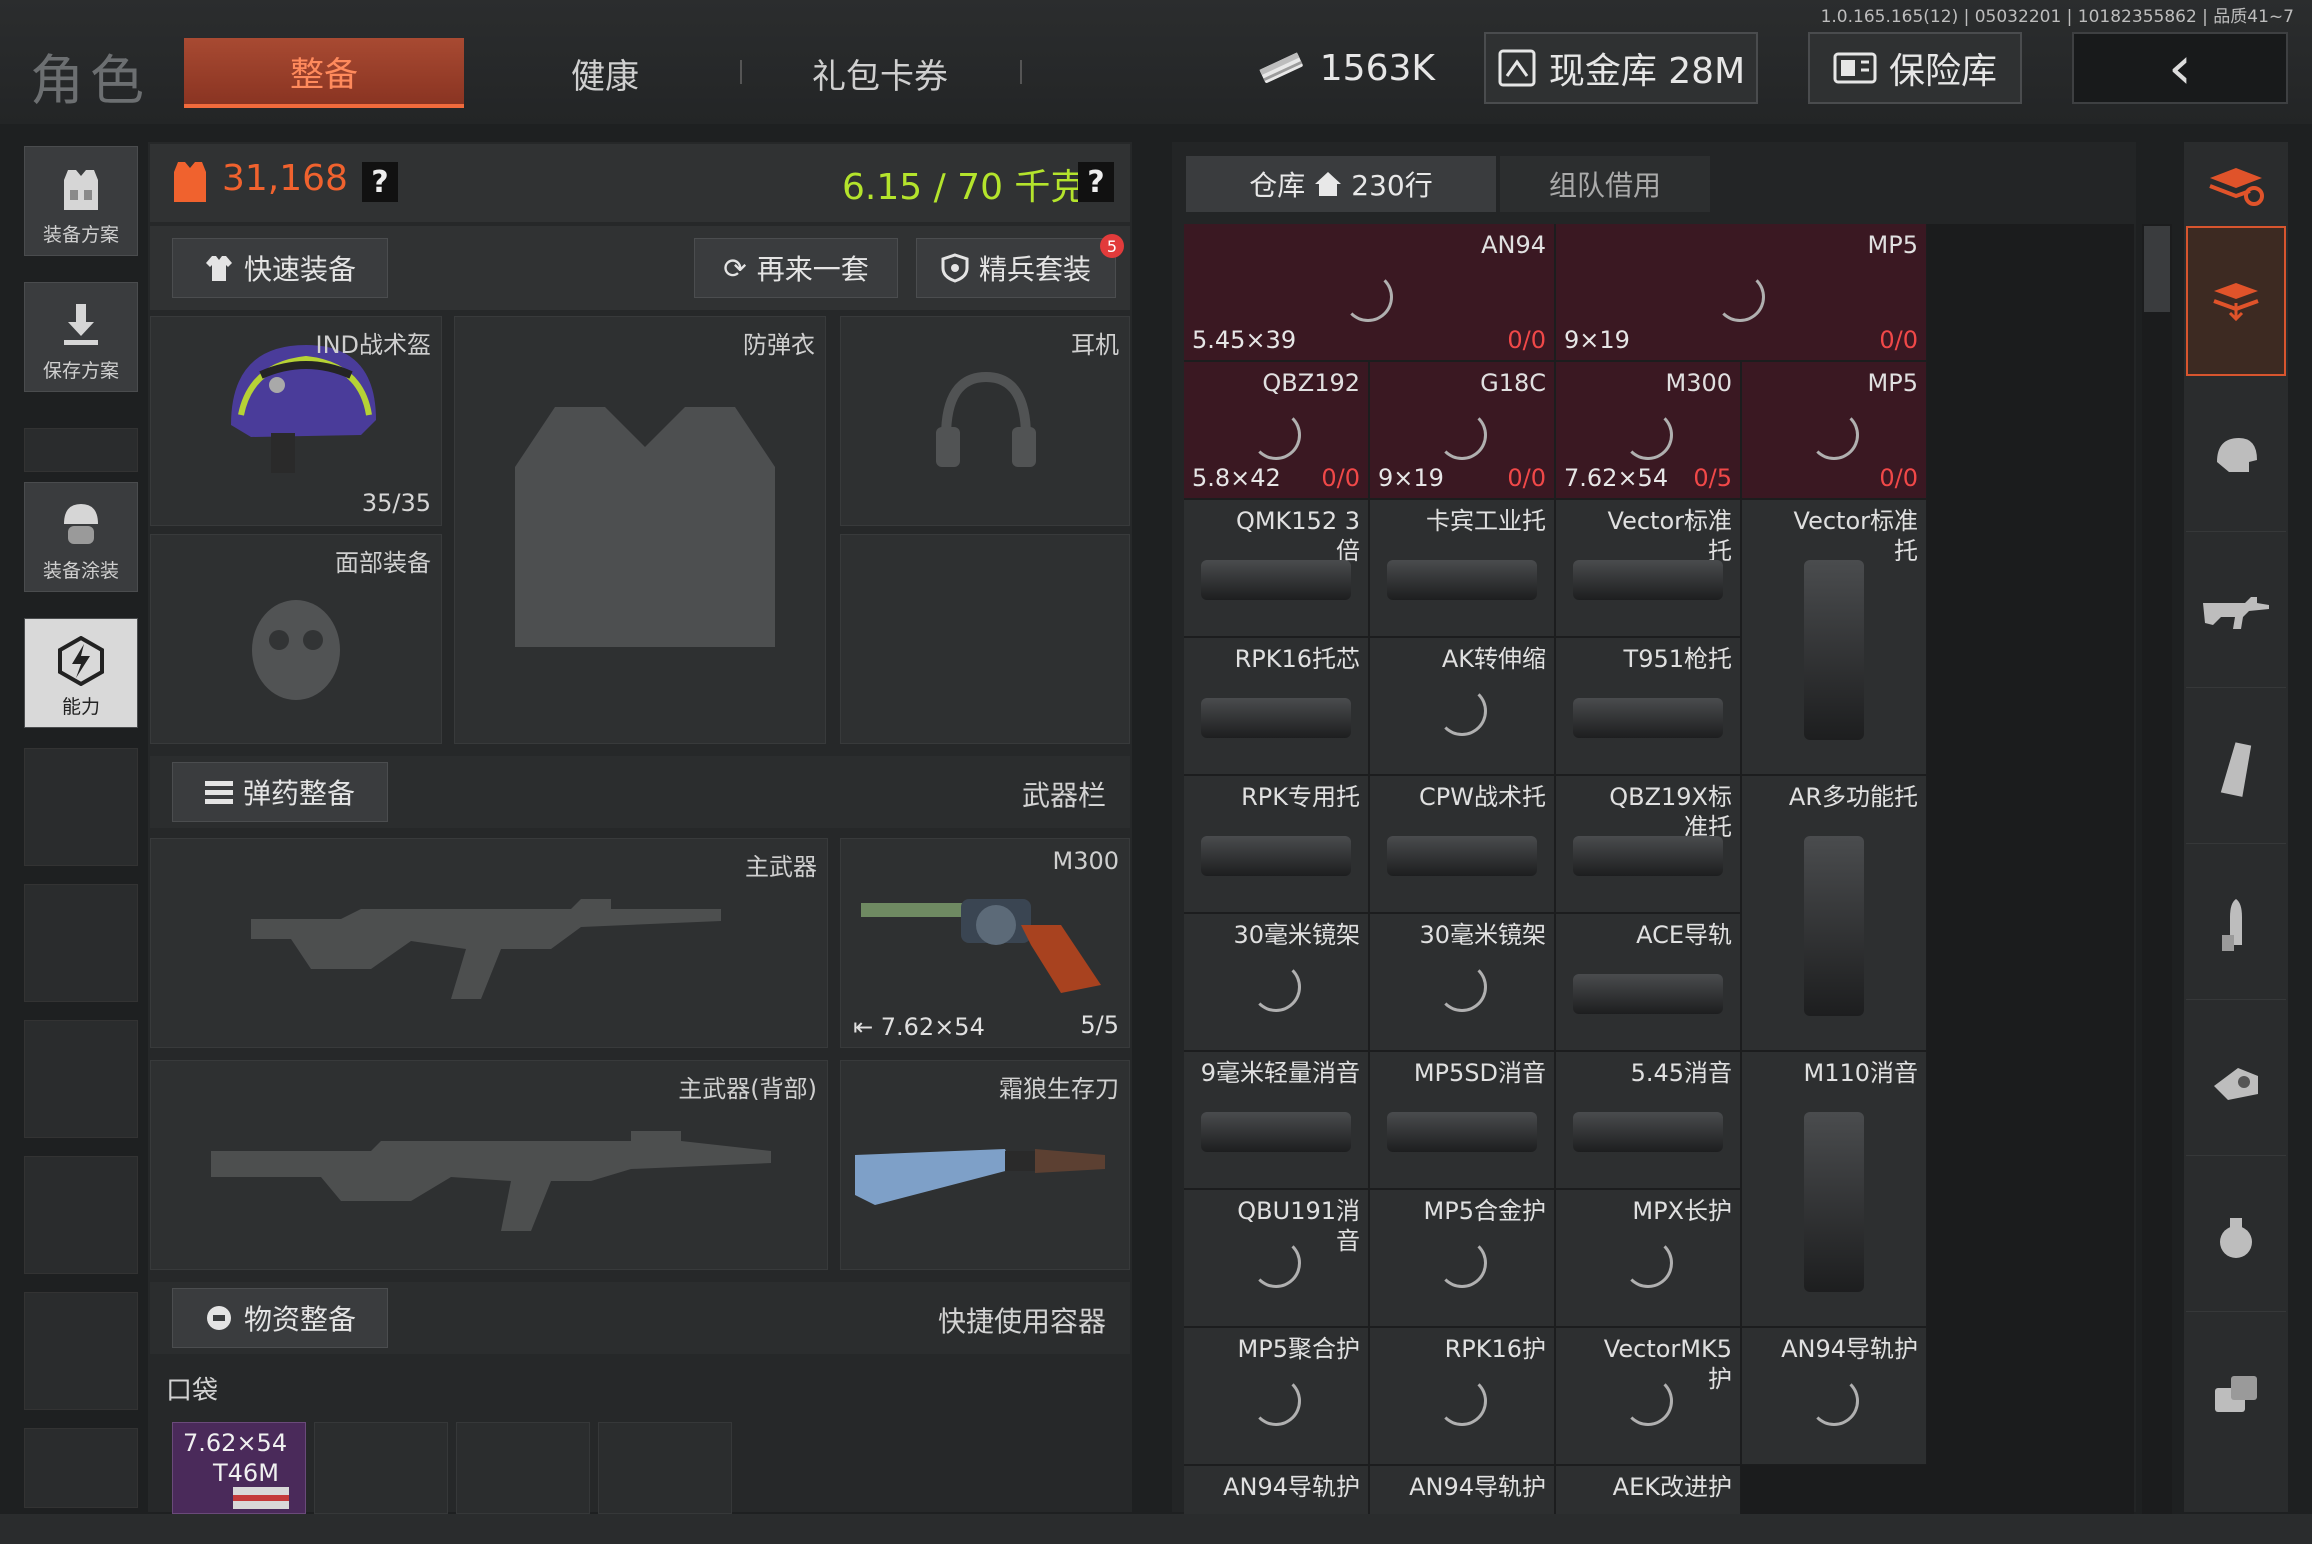 Image resolution: width=2312 pixels, height=1544 pixels. What do you see at coordinates (81, 337) in the screenshot?
I see `save-plan-button: 保存方案` at bounding box center [81, 337].